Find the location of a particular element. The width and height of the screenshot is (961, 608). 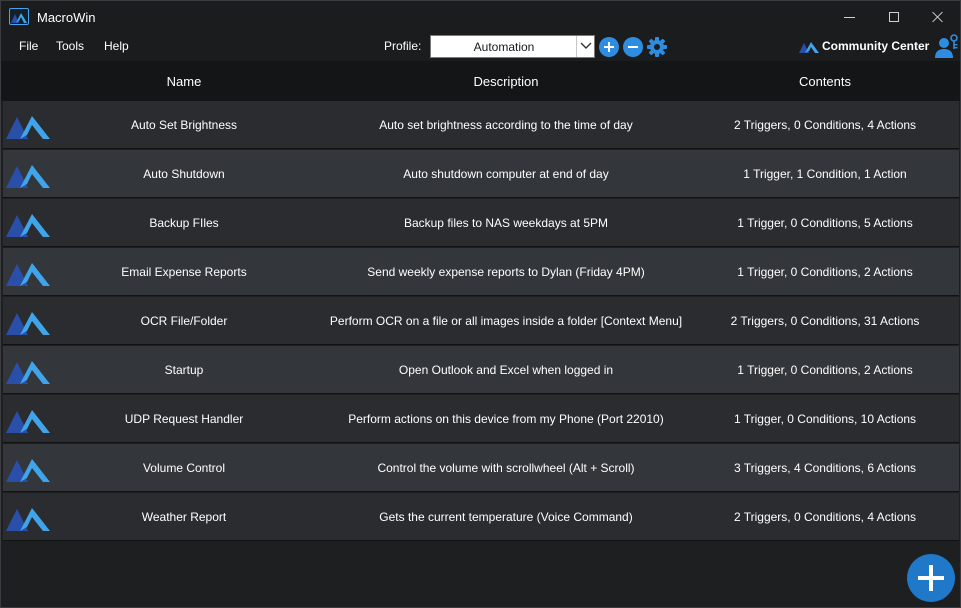

menu-file: File is located at coordinates (28, 46).